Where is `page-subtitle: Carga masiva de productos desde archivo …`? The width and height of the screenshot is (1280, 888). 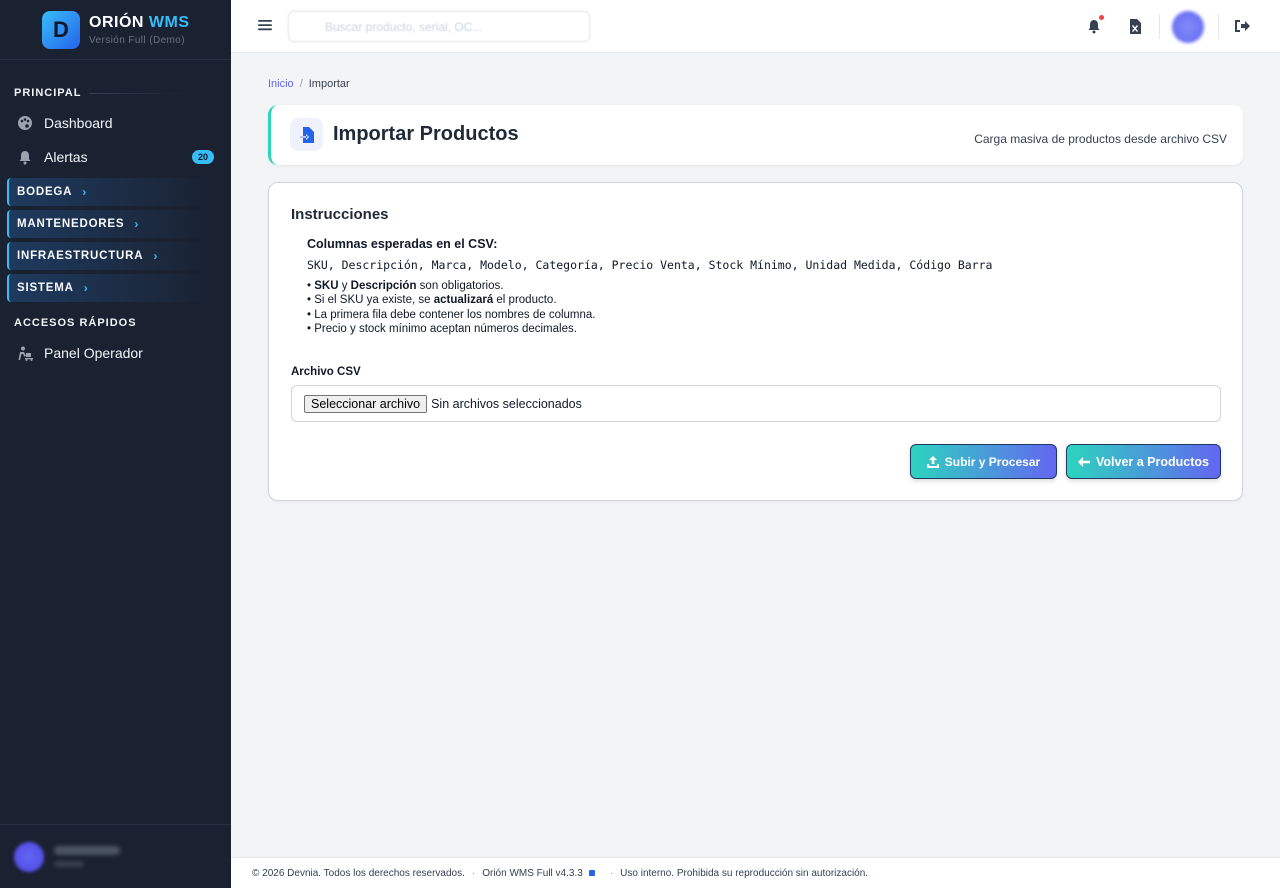
page-subtitle: Carga masiva de productos desde archivo … is located at coordinates (1100, 139).